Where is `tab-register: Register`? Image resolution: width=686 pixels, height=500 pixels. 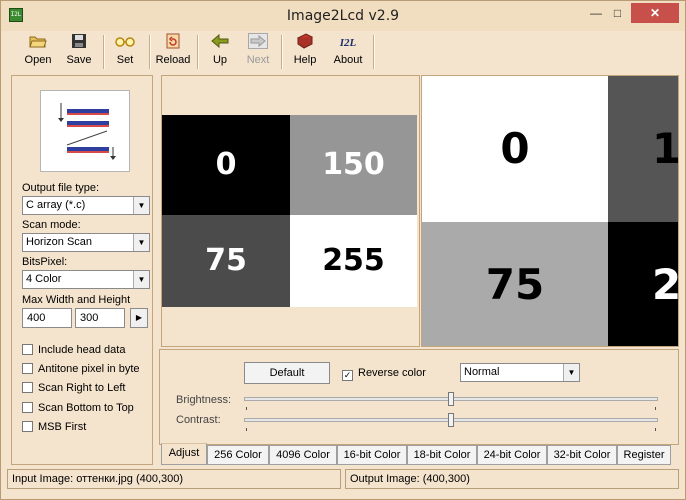 tab-register: Register is located at coordinates (644, 455).